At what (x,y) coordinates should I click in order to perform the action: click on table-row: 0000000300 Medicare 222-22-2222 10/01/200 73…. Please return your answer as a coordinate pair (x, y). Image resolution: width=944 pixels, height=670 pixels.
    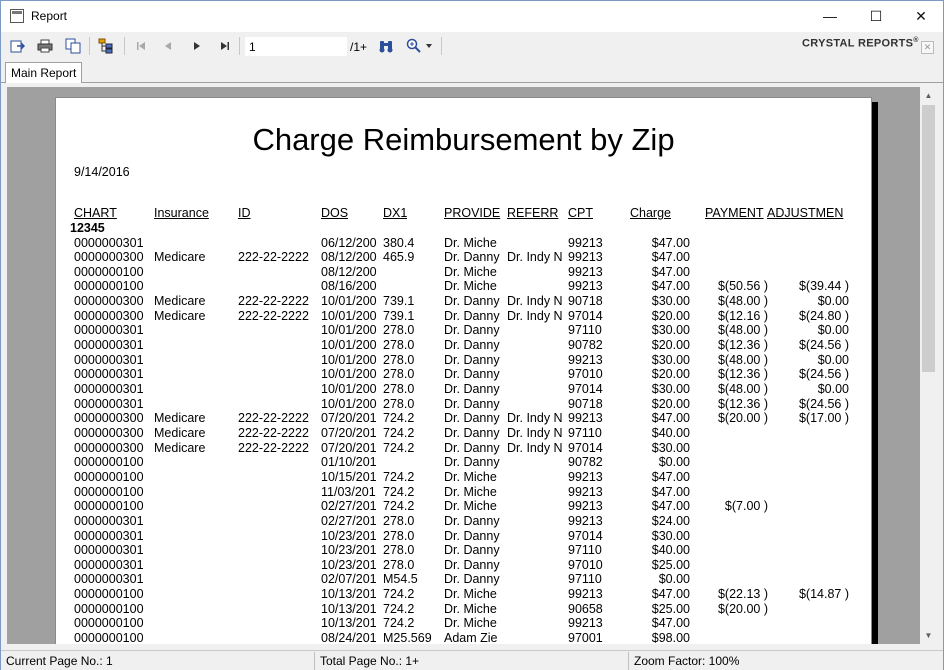
    Looking at the image, I should click on (463, 301).